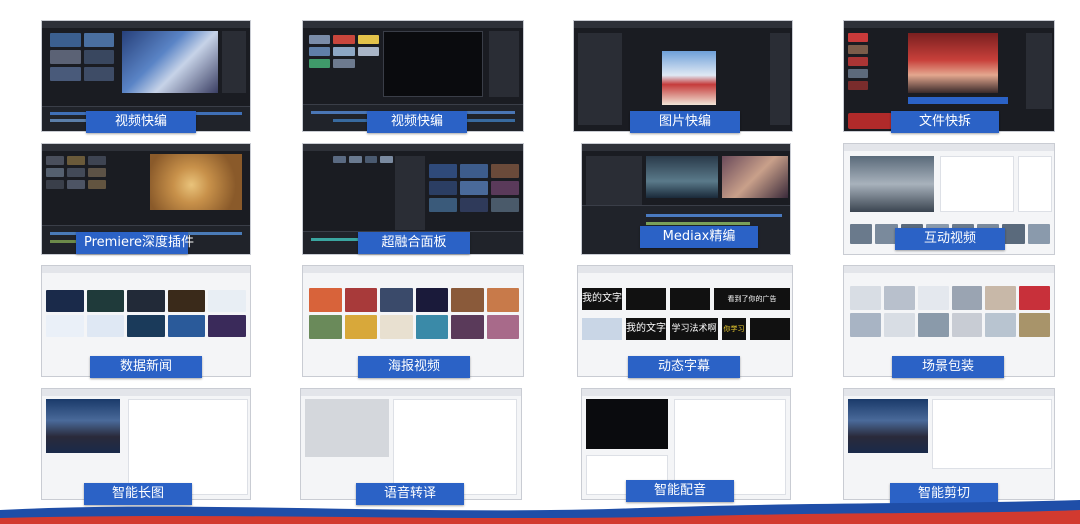 This screenshot has width=1080, height=524. I want to click on text-editor, so click(992, 434).